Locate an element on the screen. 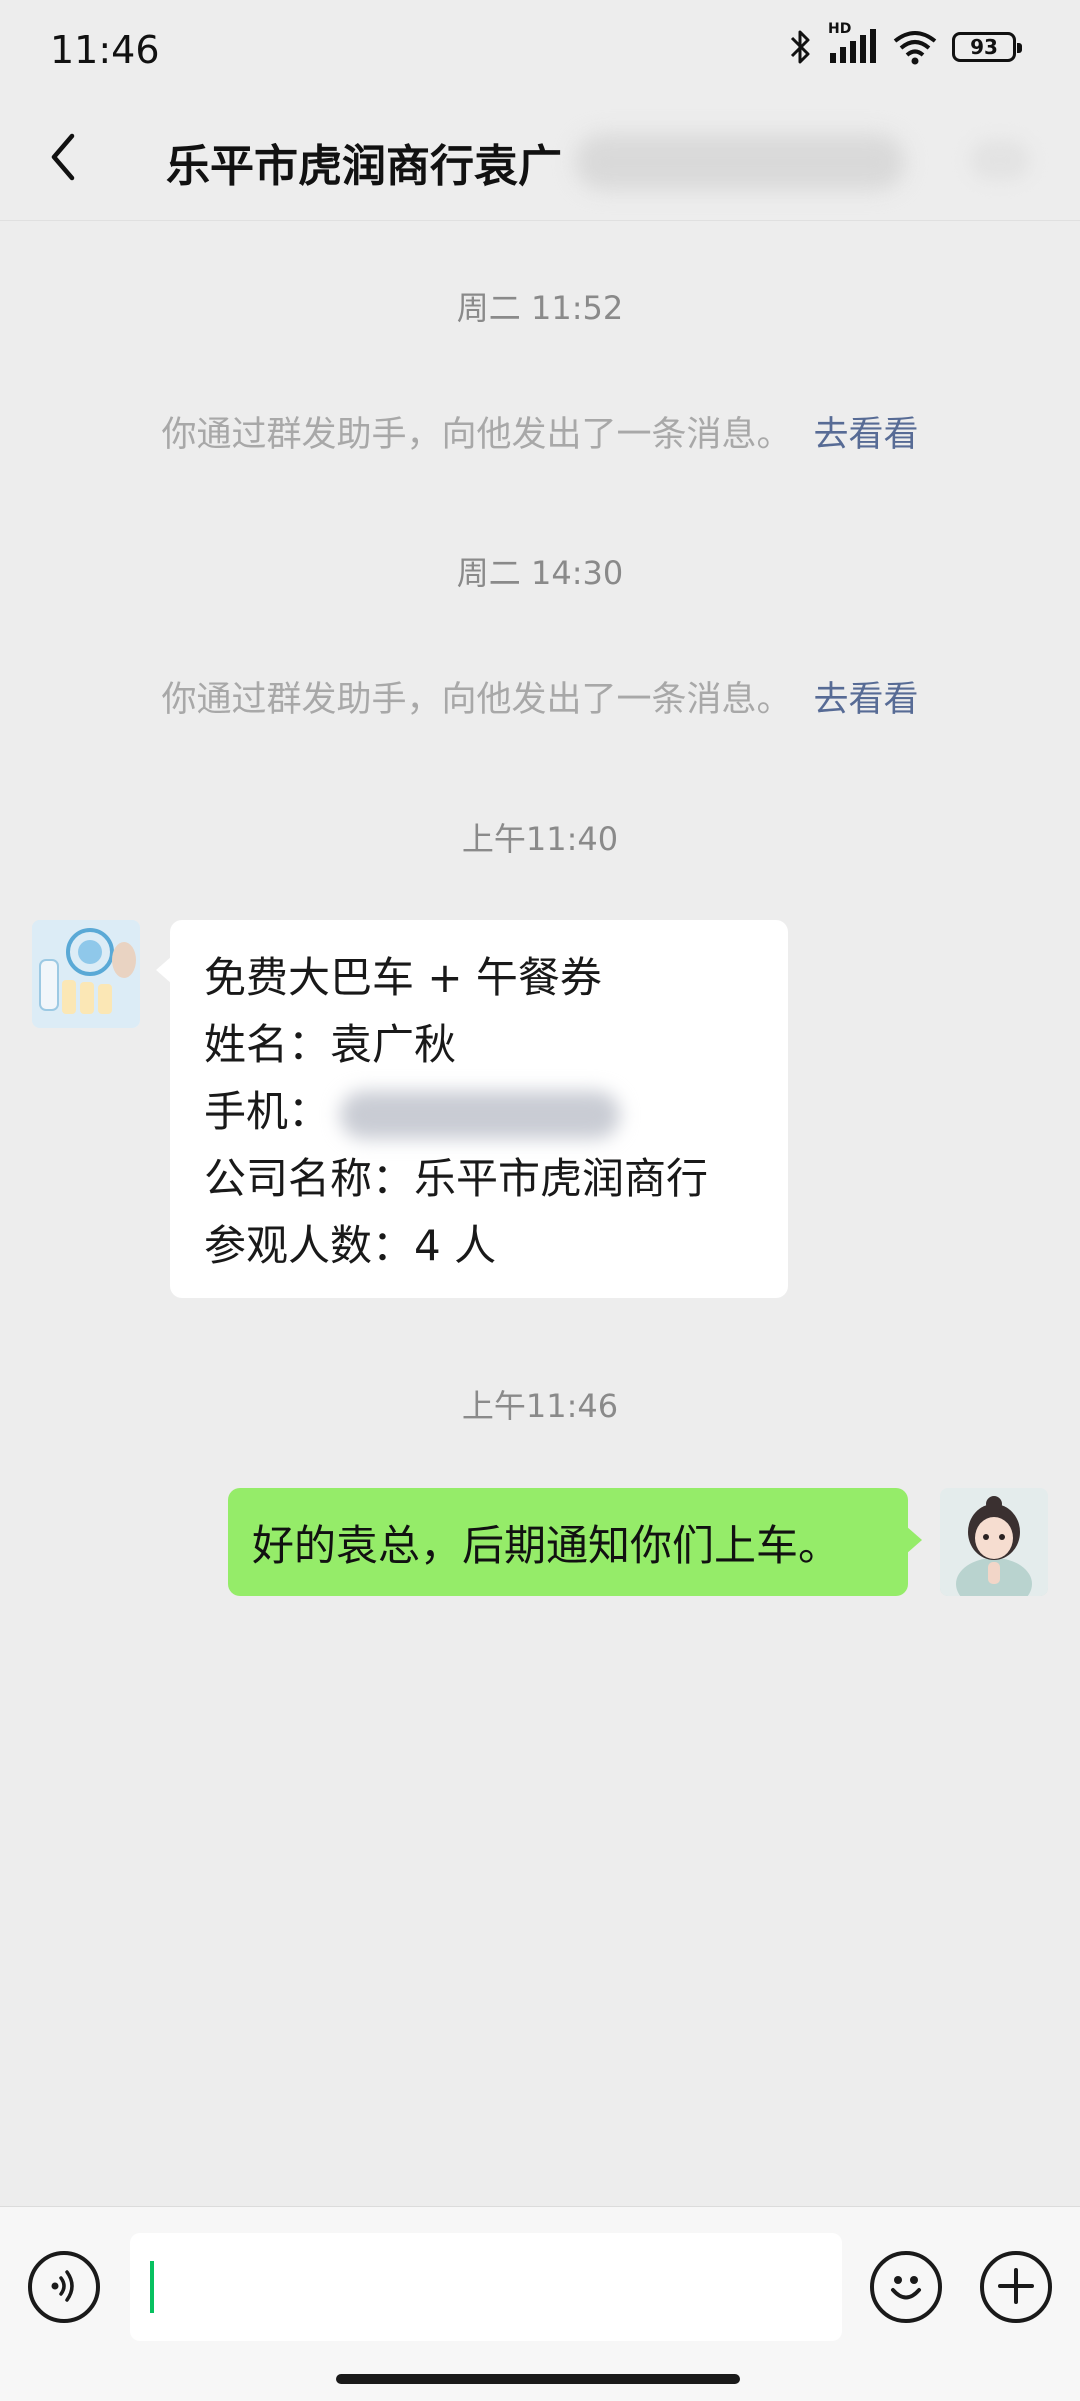  sent-message-bubble: 好的袁总，后期通知你们上车。 is located at coordinates (575, 1542).